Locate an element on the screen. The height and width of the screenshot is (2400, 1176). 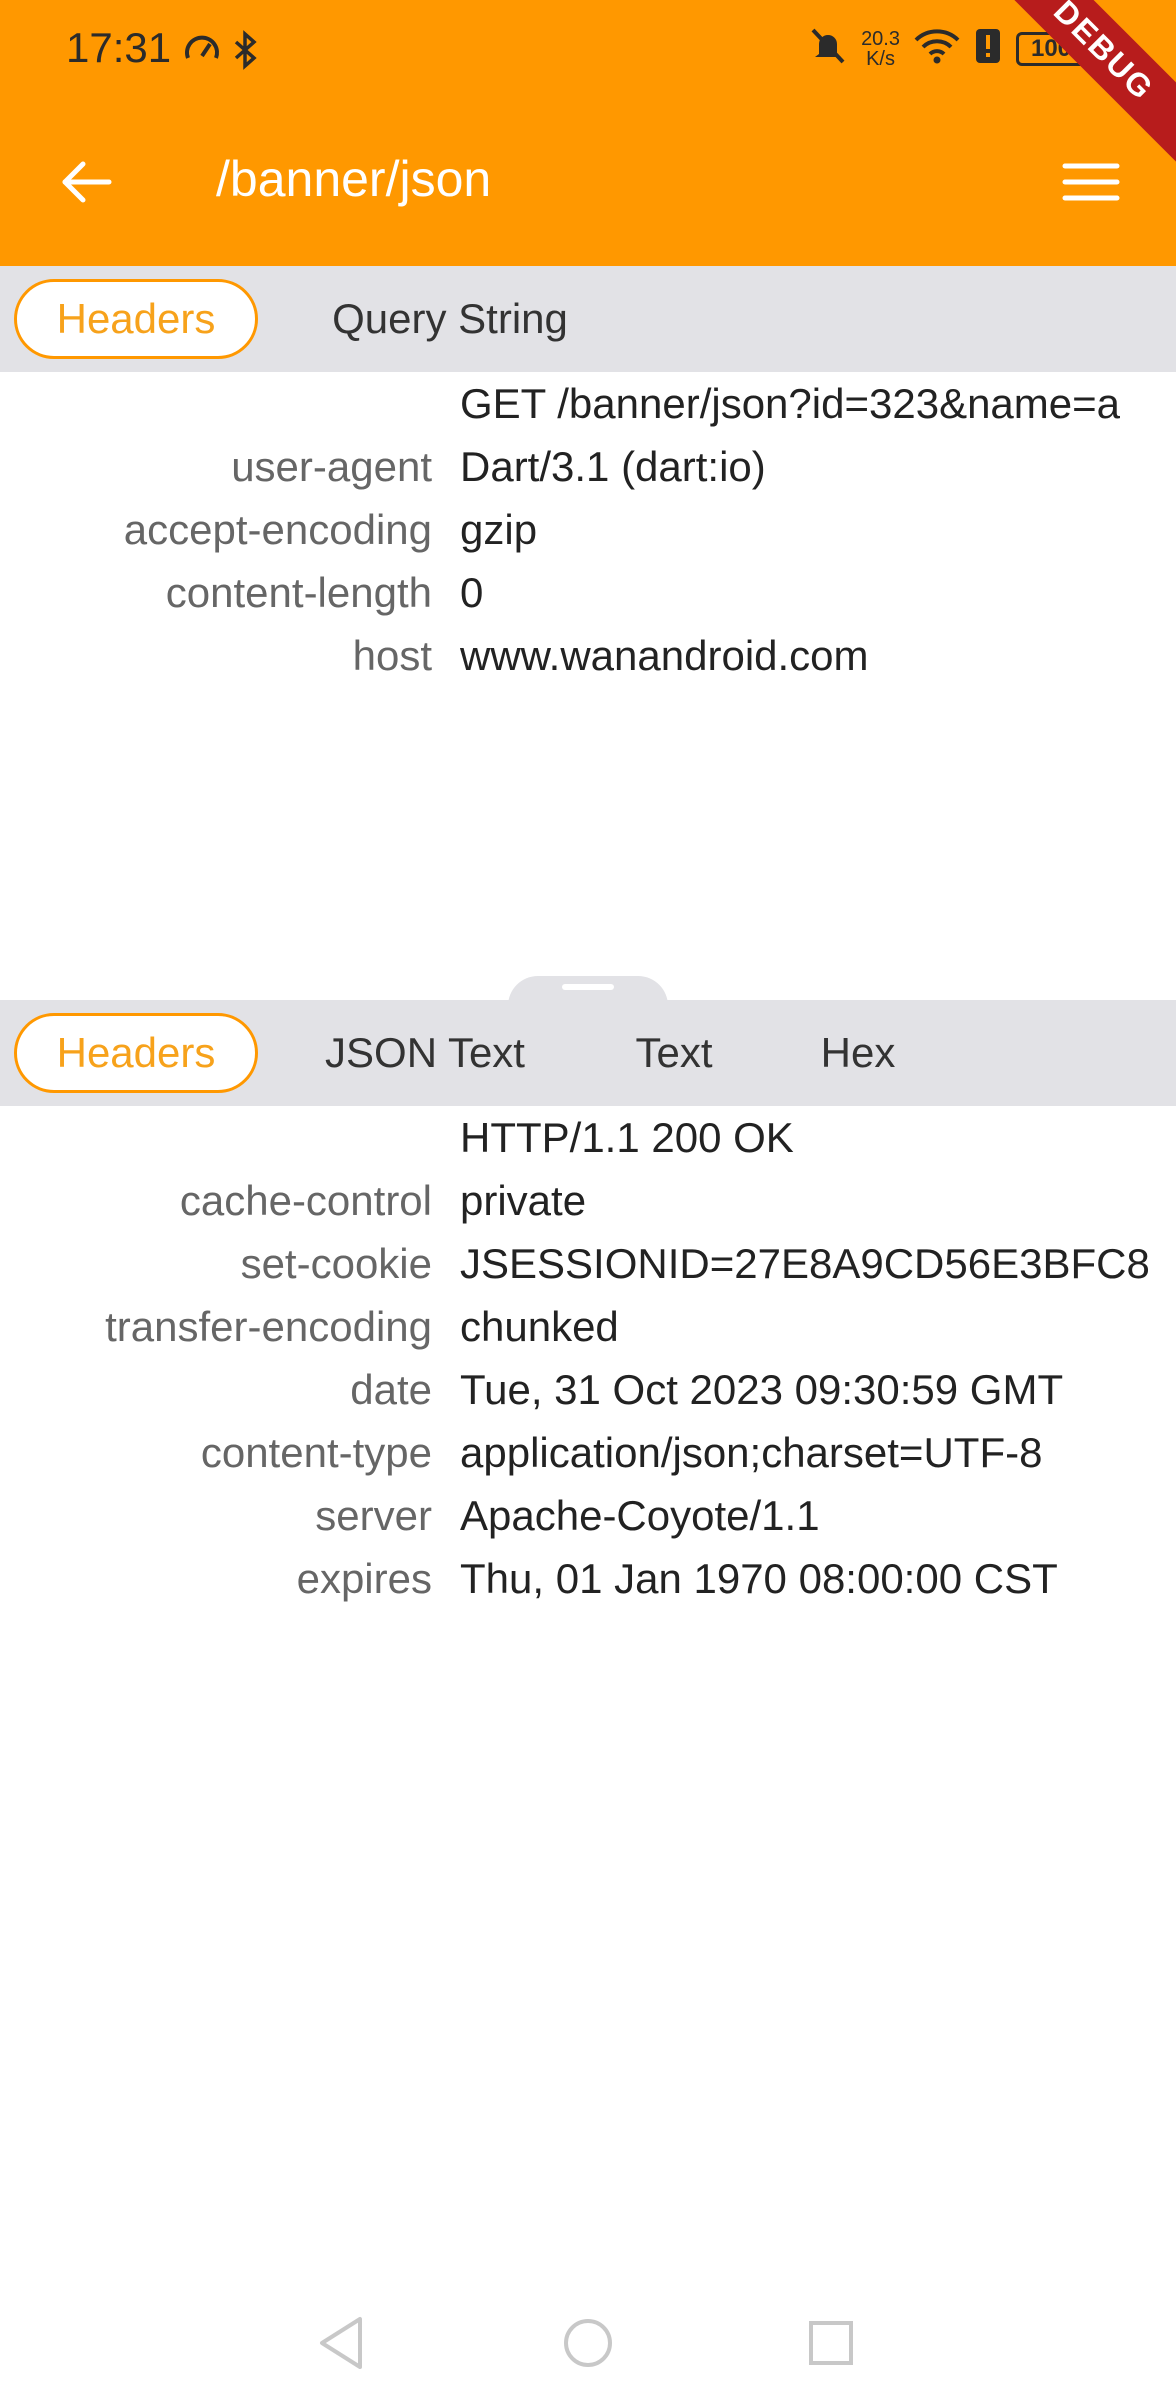
request-tab-query-string: Query String is located at coordinates (450, 319).